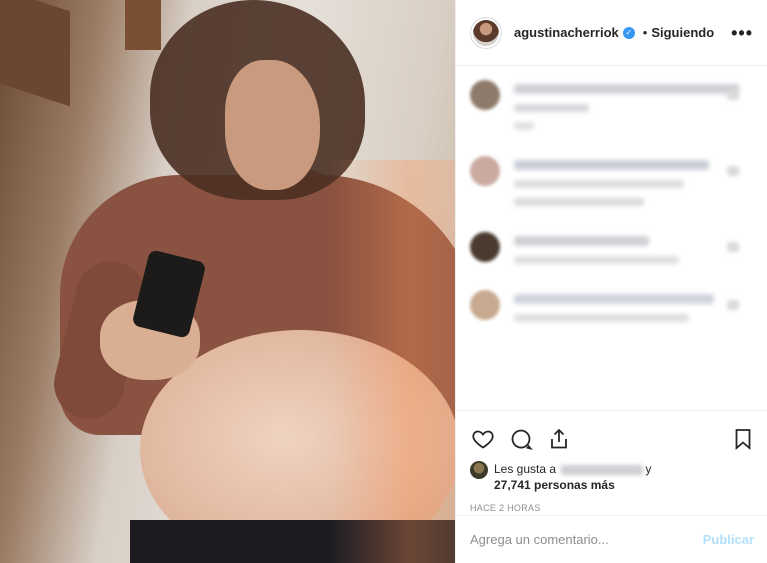  Describe the element at coordinates (521, 439) in the screenshot. I see `comment-icon` at that location.